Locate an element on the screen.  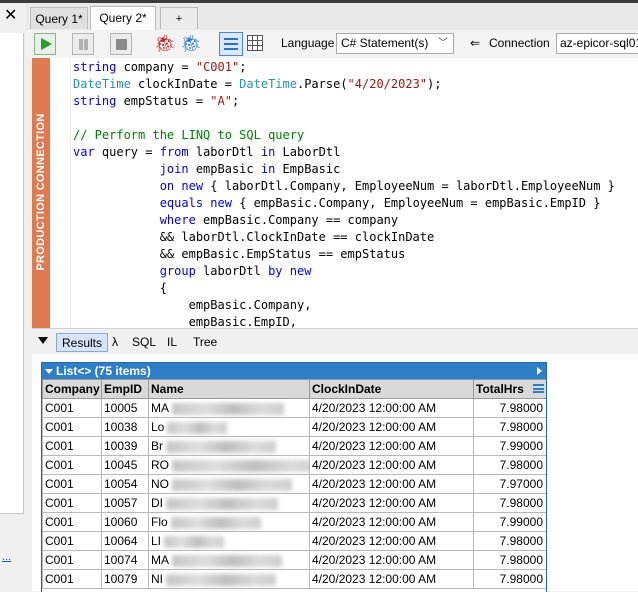
cell-name: NO is located at coordinates (229, 484).